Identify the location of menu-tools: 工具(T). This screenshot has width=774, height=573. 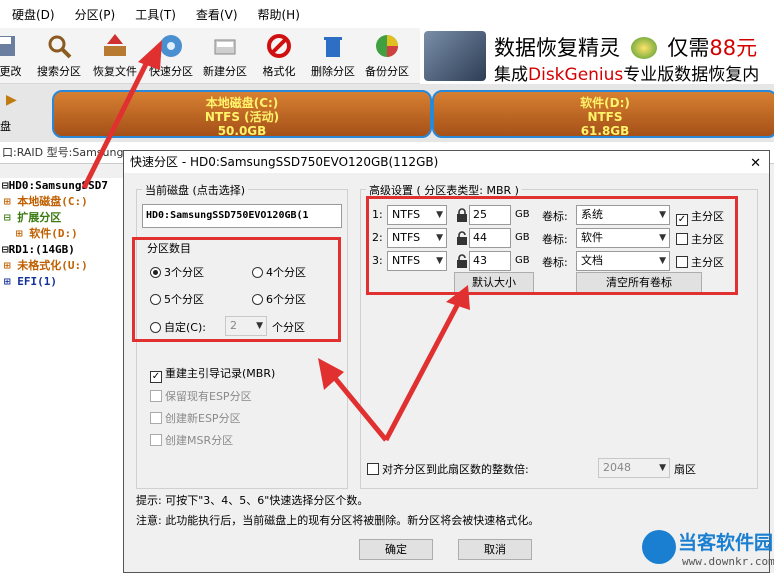
(155, 14).